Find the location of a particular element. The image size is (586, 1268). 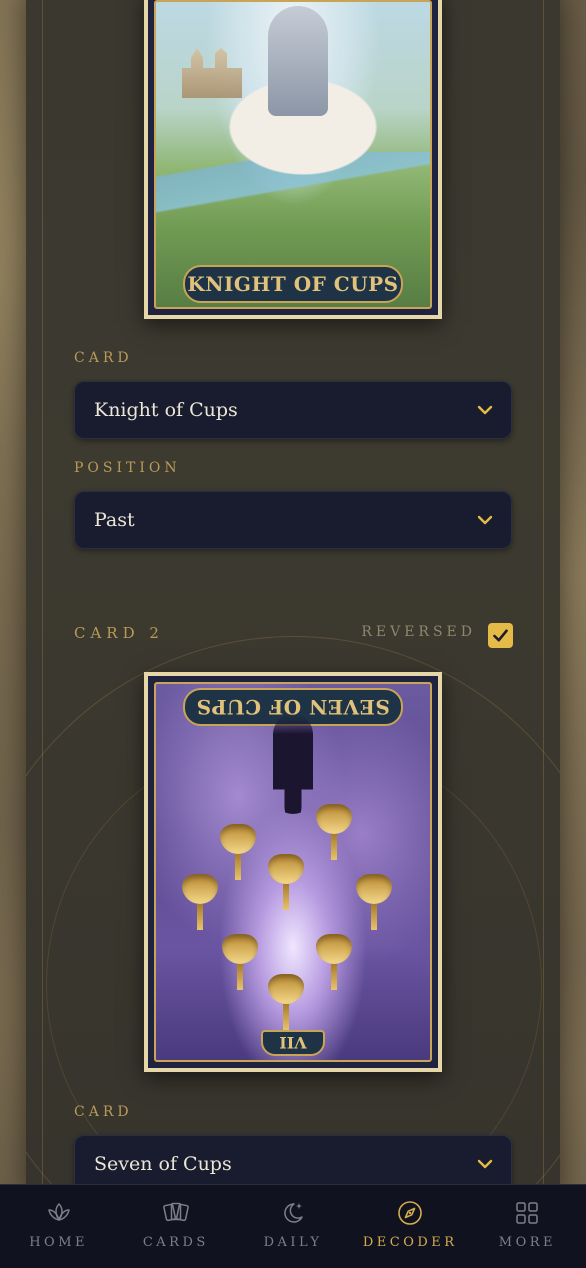

nav-item-home: HOME is located at coordinates (58, 1226).